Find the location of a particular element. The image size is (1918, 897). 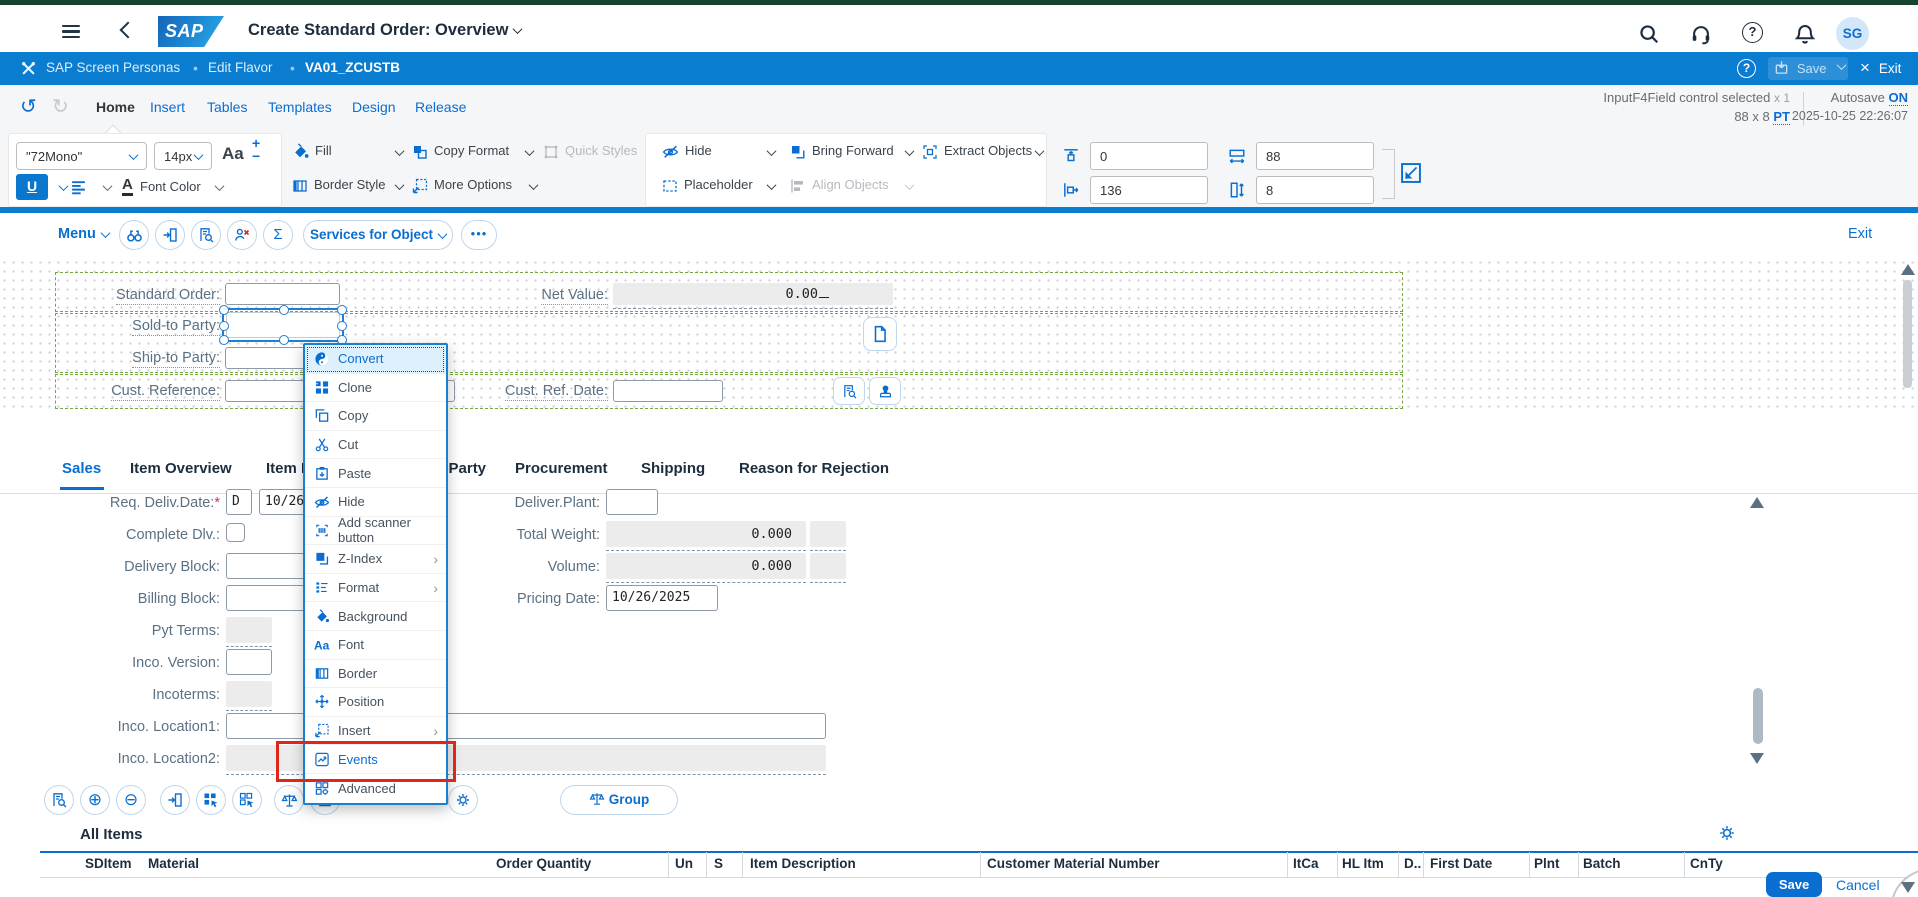

back-icon is located at coordinates (128, 30).